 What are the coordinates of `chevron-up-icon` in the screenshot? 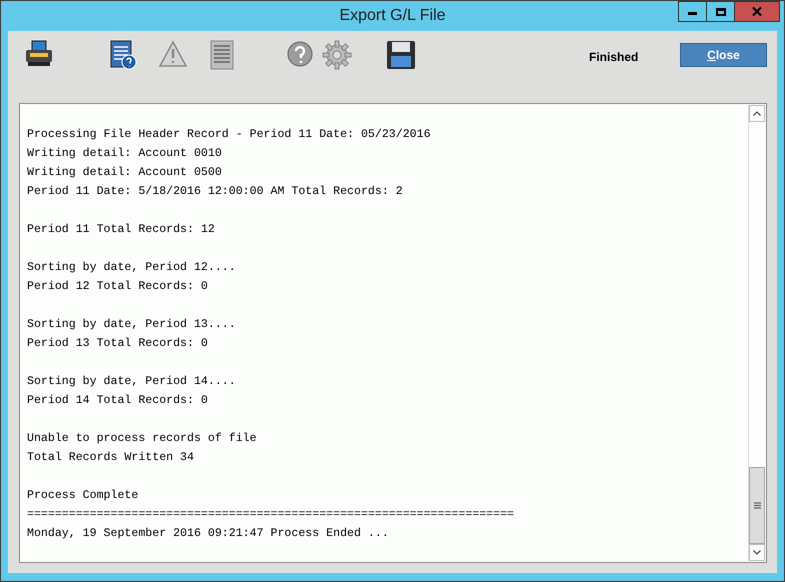 It's located at (757, 113).